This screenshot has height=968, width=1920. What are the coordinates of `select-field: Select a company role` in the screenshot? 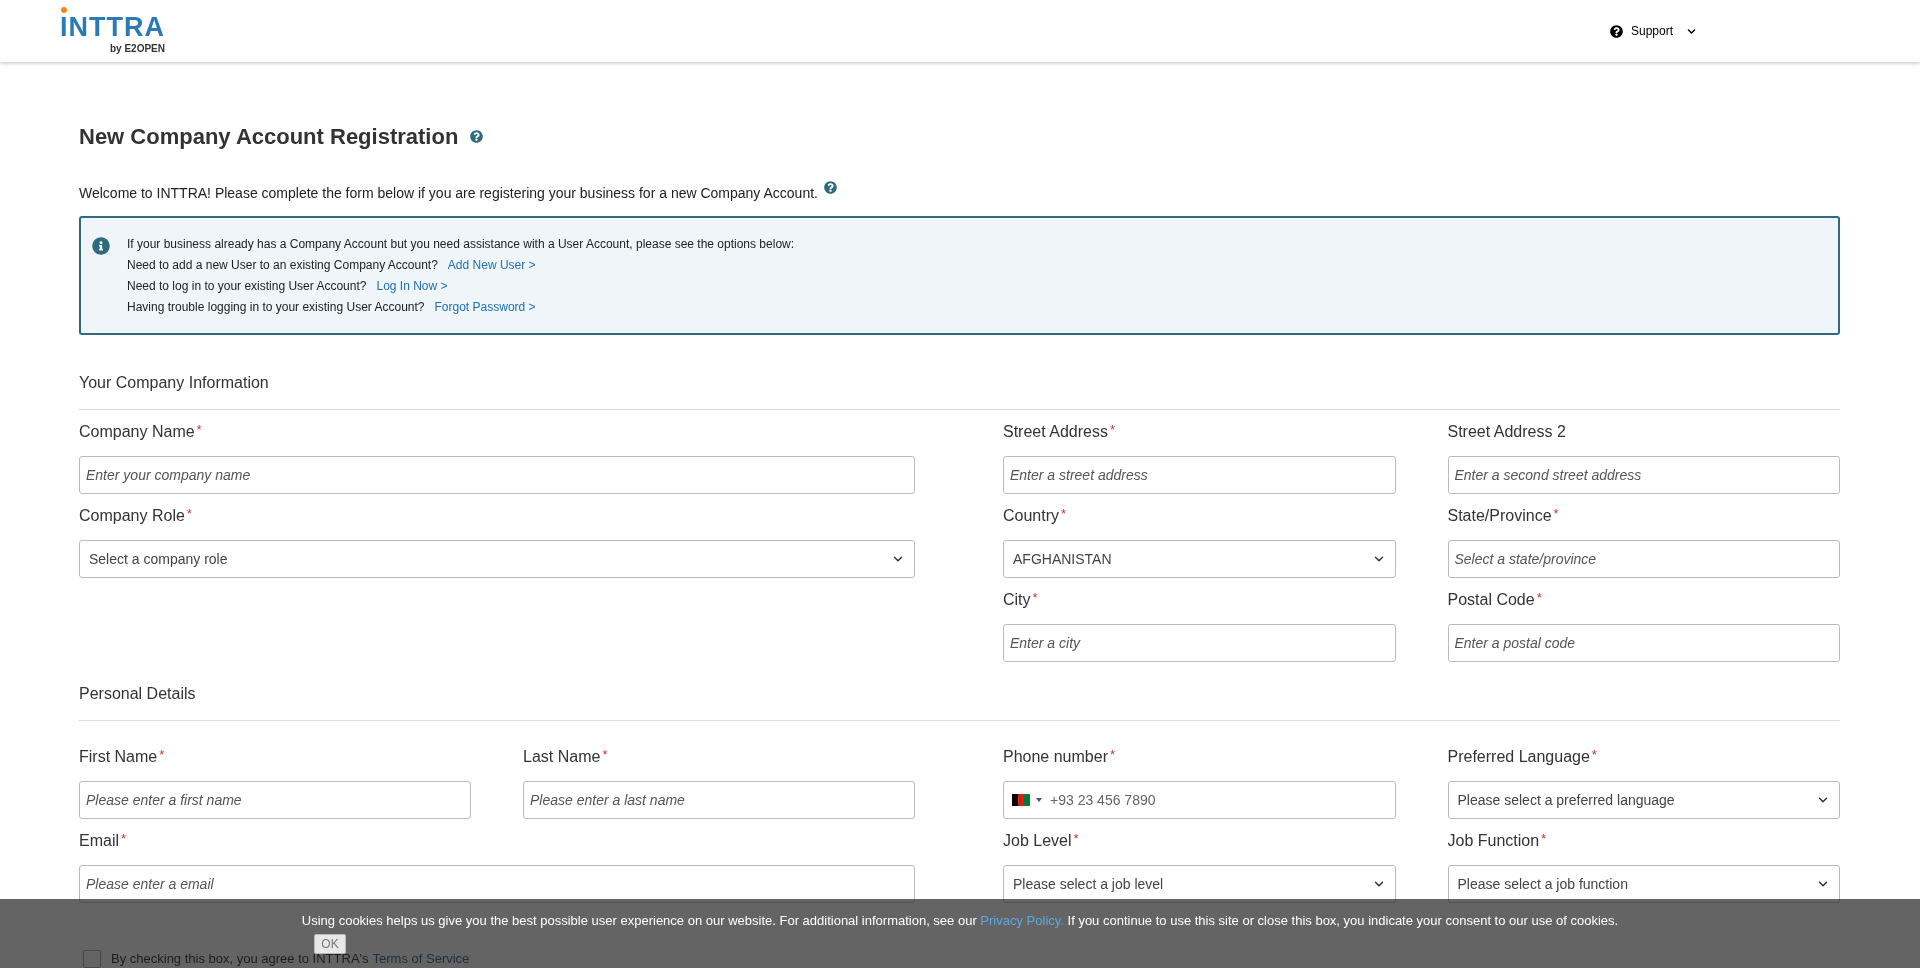 It's located at (497, 559).